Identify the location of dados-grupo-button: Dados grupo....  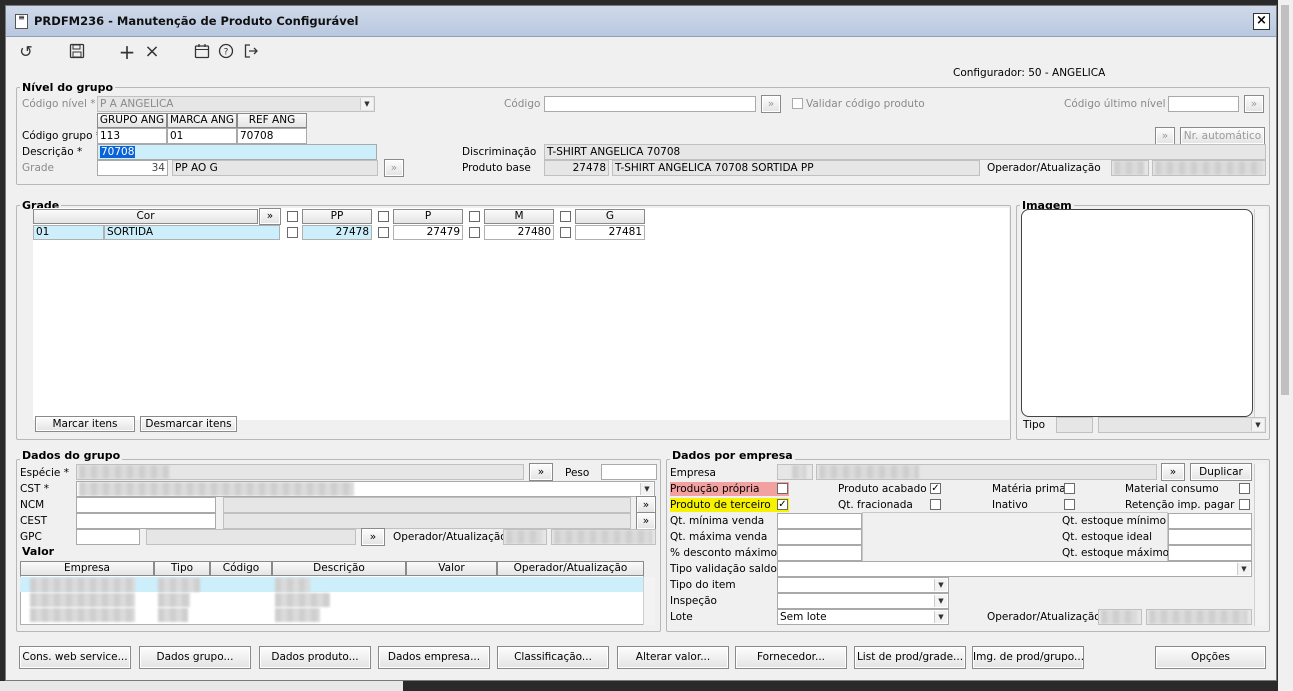
(195, 657).